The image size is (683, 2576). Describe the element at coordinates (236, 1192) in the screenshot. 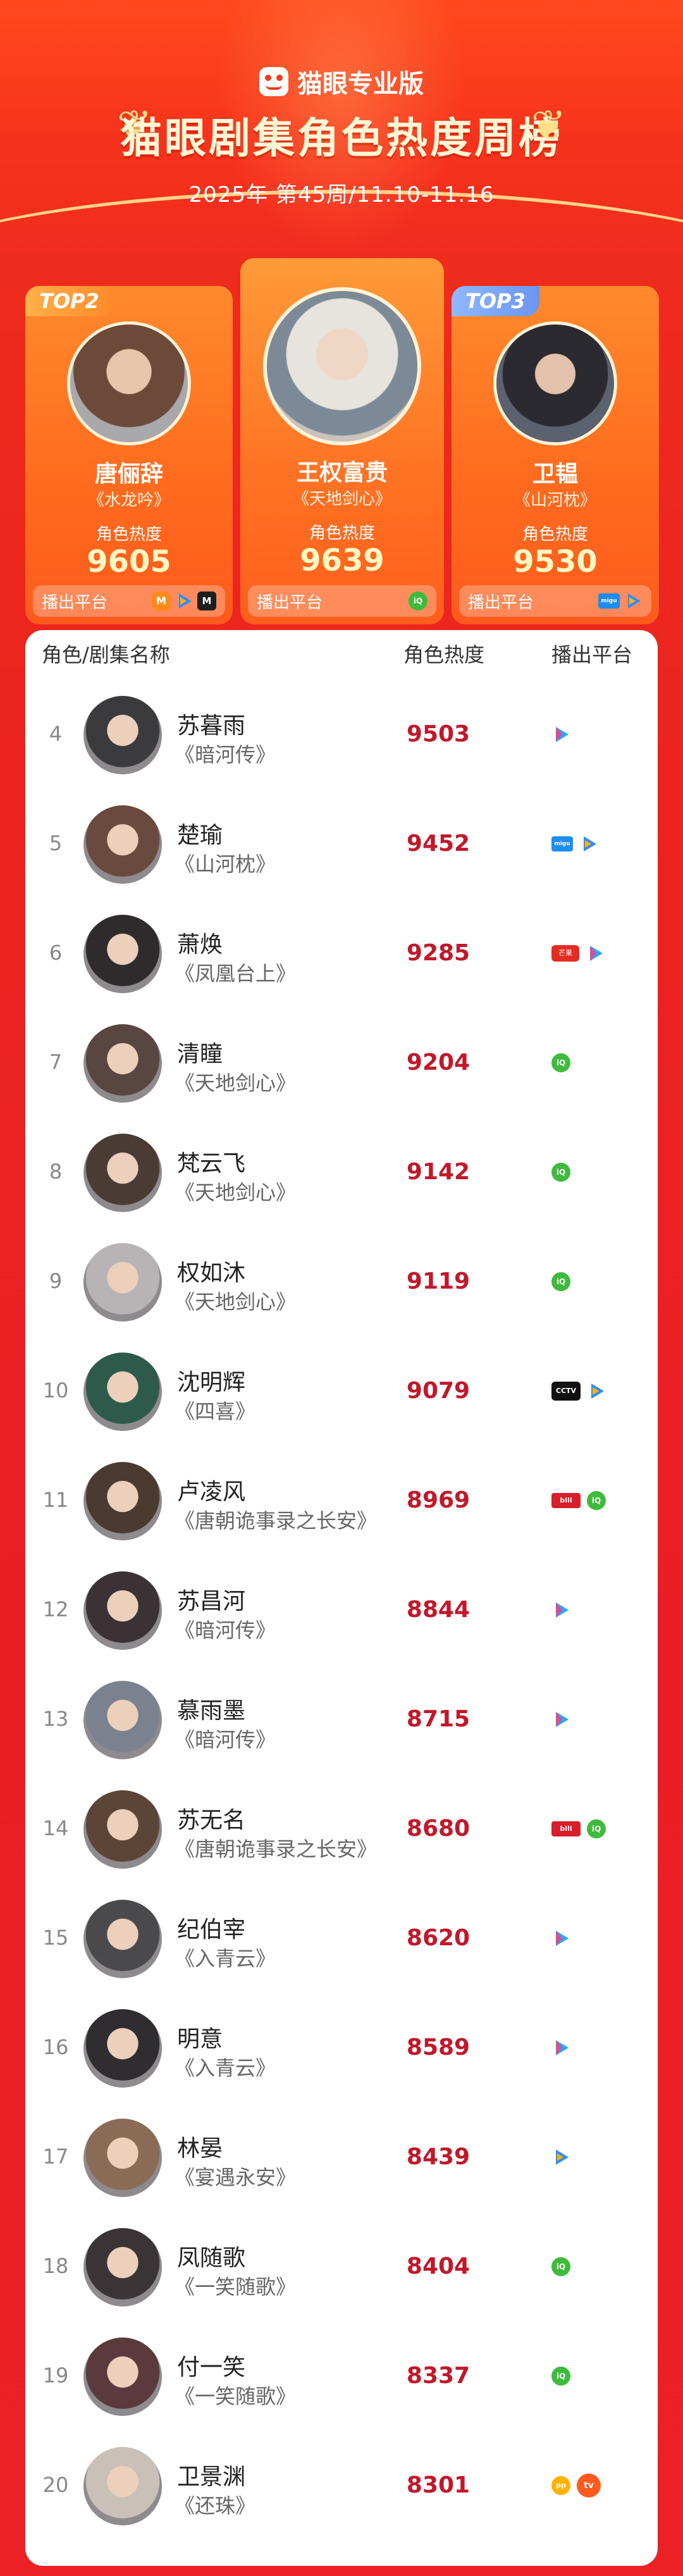

I see `show-name: 《天地剑心》` at that location.